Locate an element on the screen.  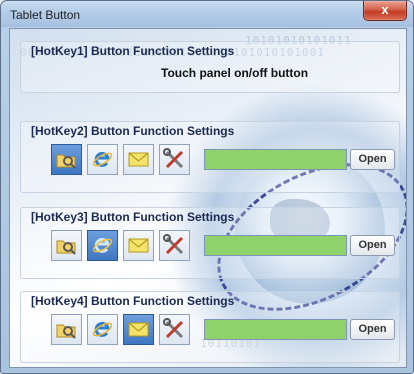
hotkey2-tools-option is located at coordinates (174, 159).